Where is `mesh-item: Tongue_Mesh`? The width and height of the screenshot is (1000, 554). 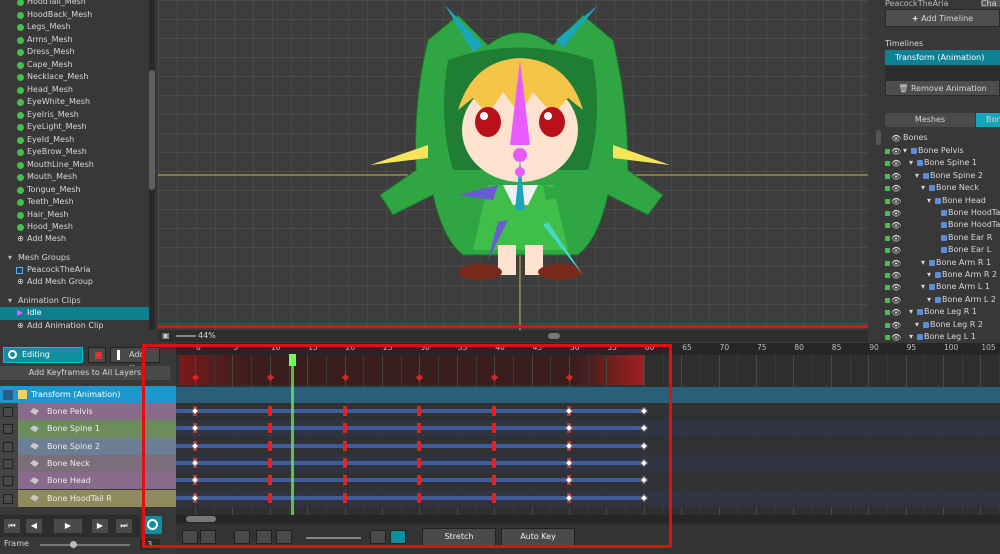
mesh-item: Tongue_Mesh is located at coordinates (75, 190).